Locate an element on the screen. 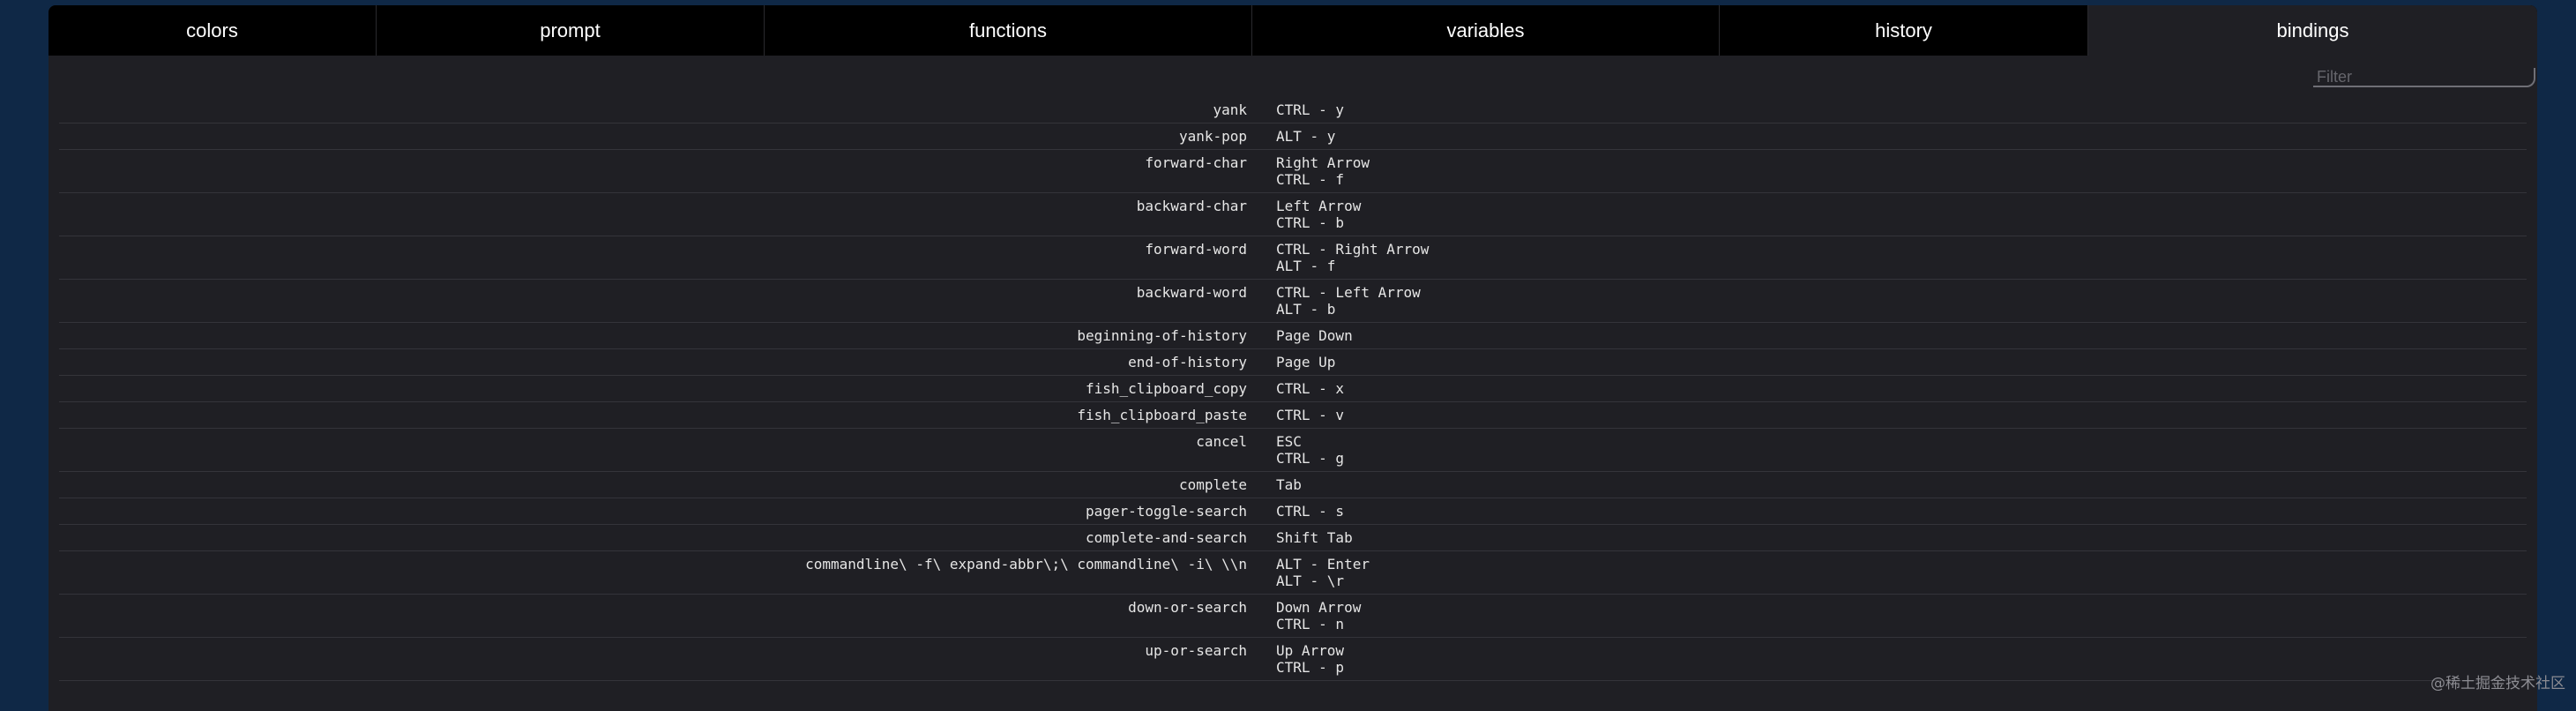 This screenshot has height=711, width=2576. binding-row: up-or-search Up Arrow CTRL - p is located at coordinates (1293, 660).